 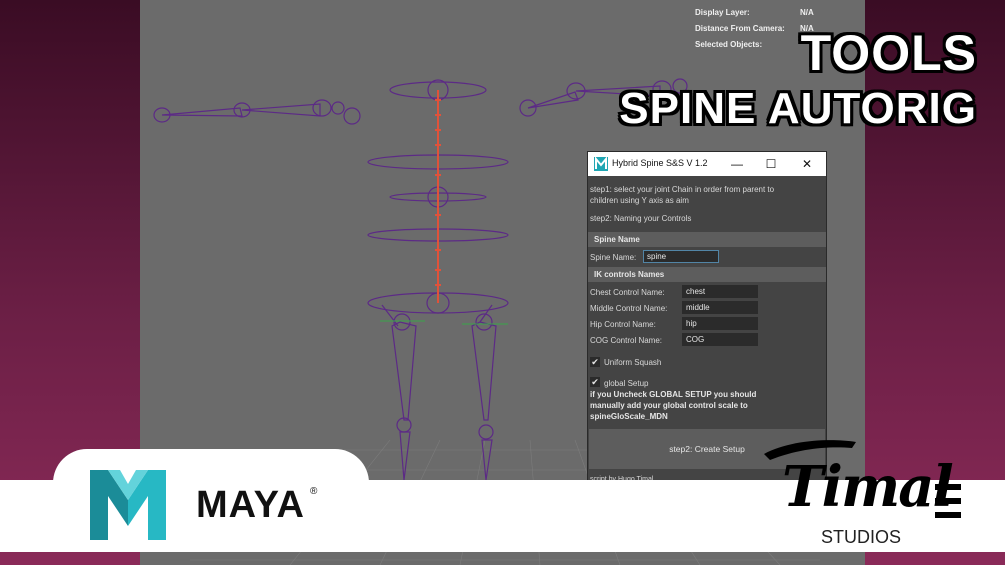 What do you see at coordinates (595, 362) in the screenshot?
I see `uniform-squash-checkbox: ✔` at bounding box center [595, 362].